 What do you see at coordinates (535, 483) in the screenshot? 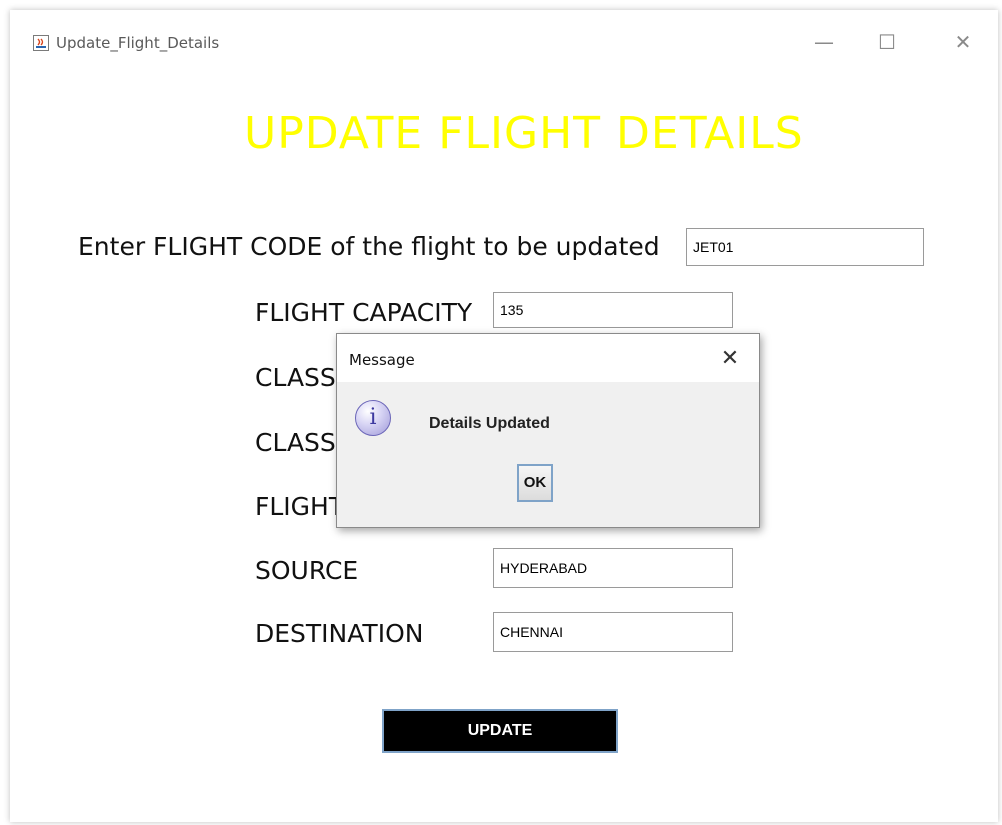
I see `ok-button: OK` at bounding box center [535, 483].